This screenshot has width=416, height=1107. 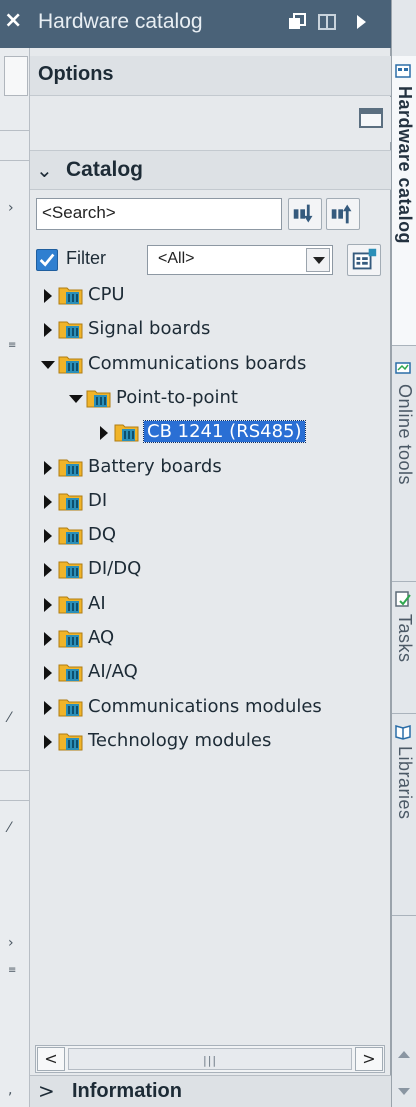 I want to click on tree-item: Point-to-point, so click(x=210, y=399).